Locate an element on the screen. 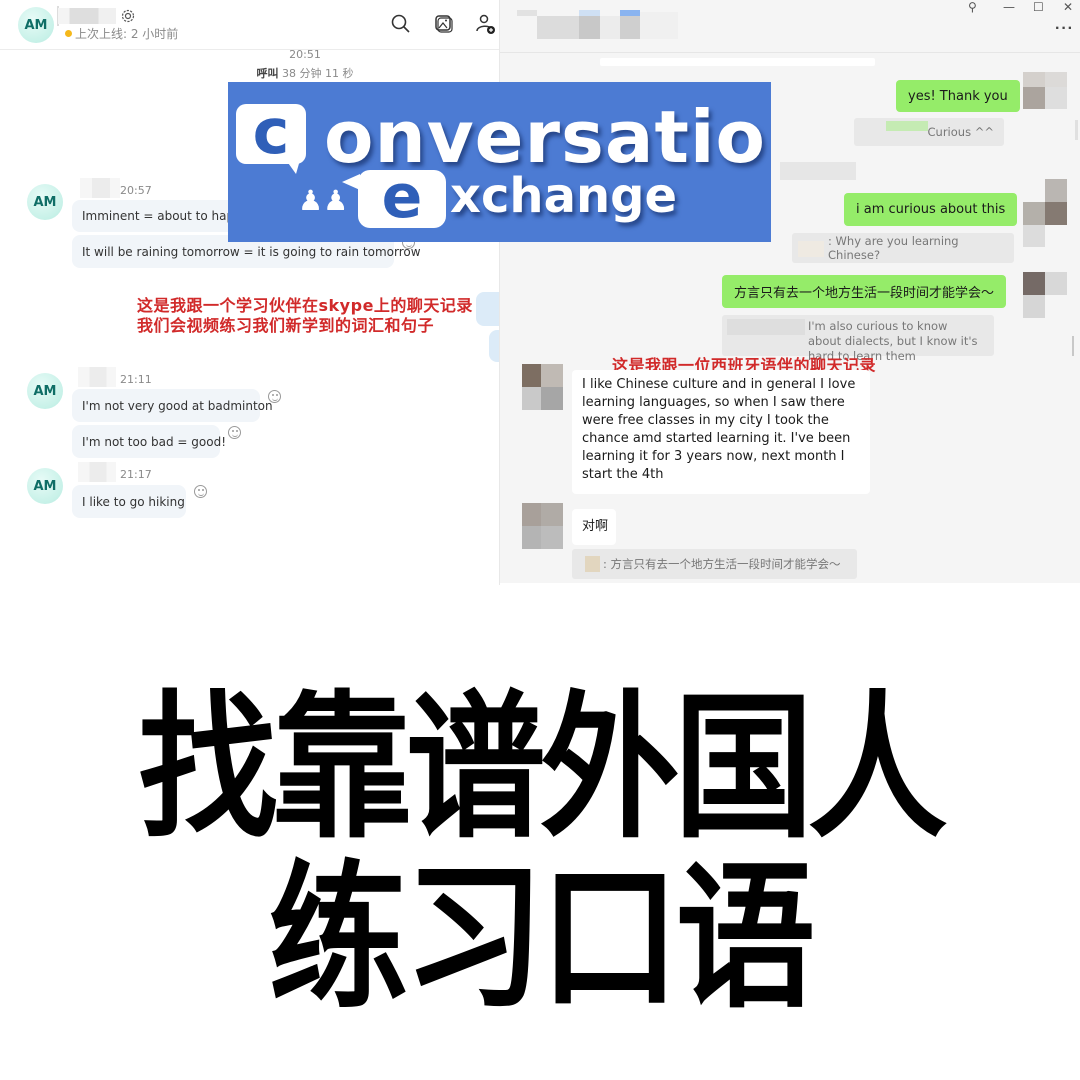  call-duration: 38 分钟 11 秒 is located at coordinates (318, 73).